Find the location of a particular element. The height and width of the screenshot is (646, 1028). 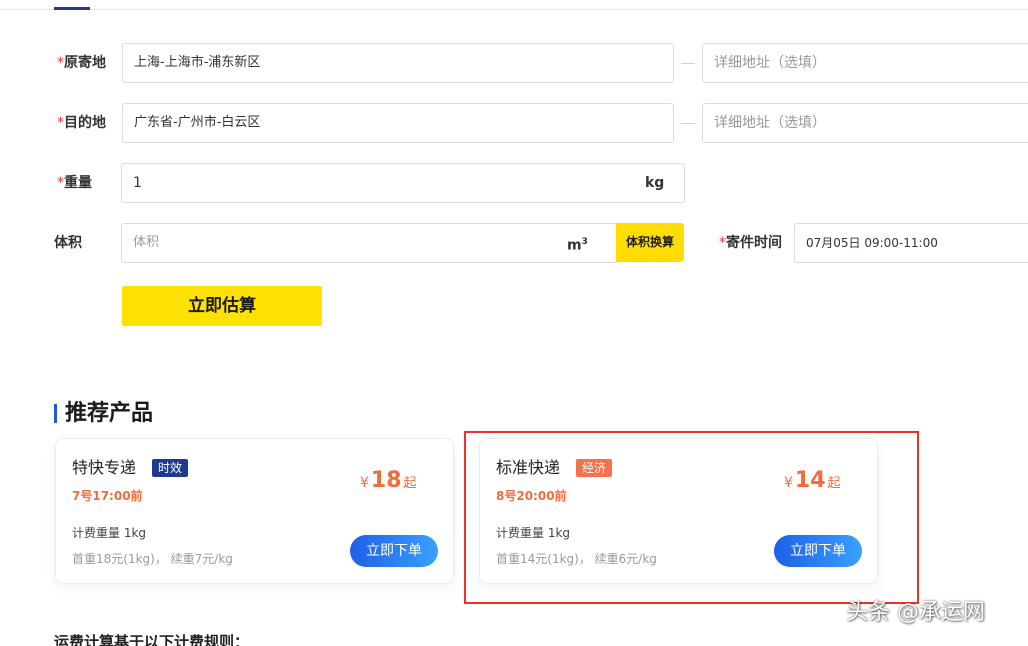

origin-label: *原寄地 is located at coordinates (81, 63).